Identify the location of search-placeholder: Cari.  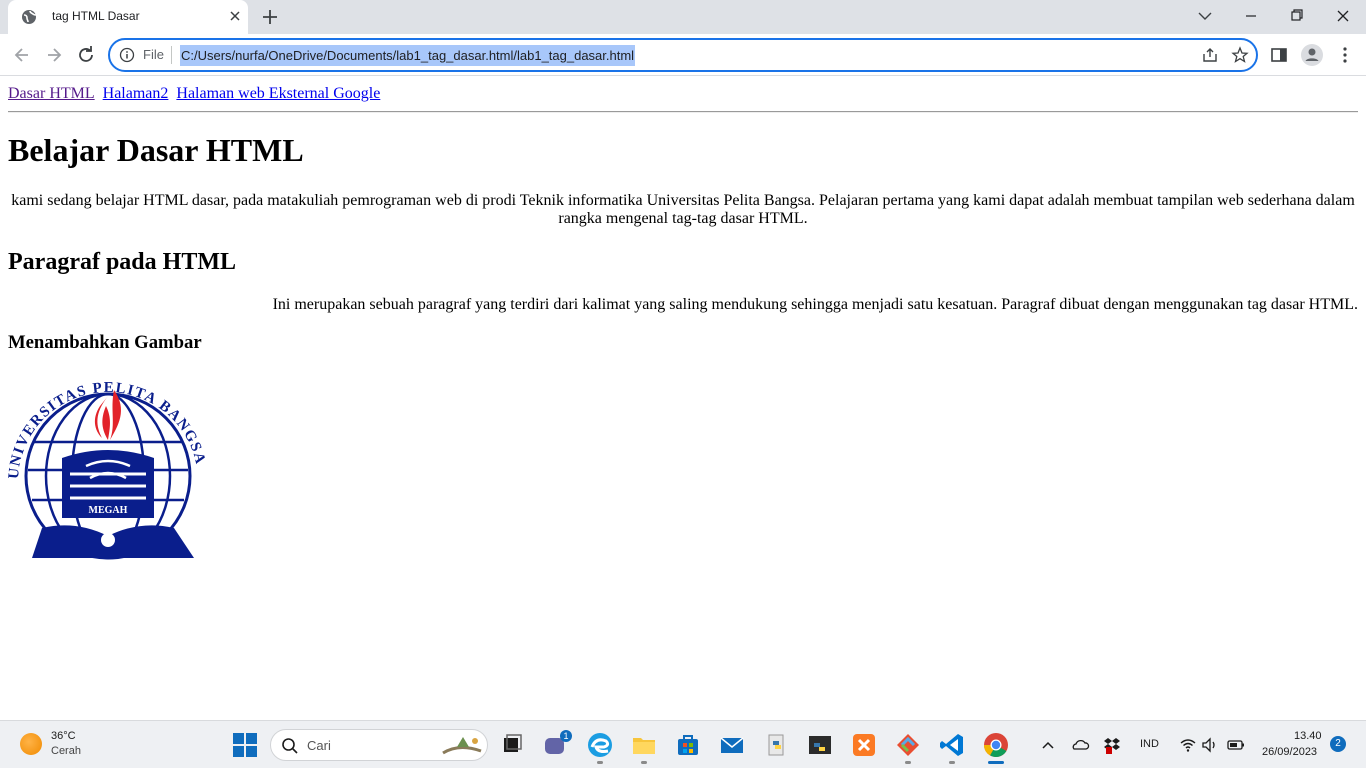
(319, 745).